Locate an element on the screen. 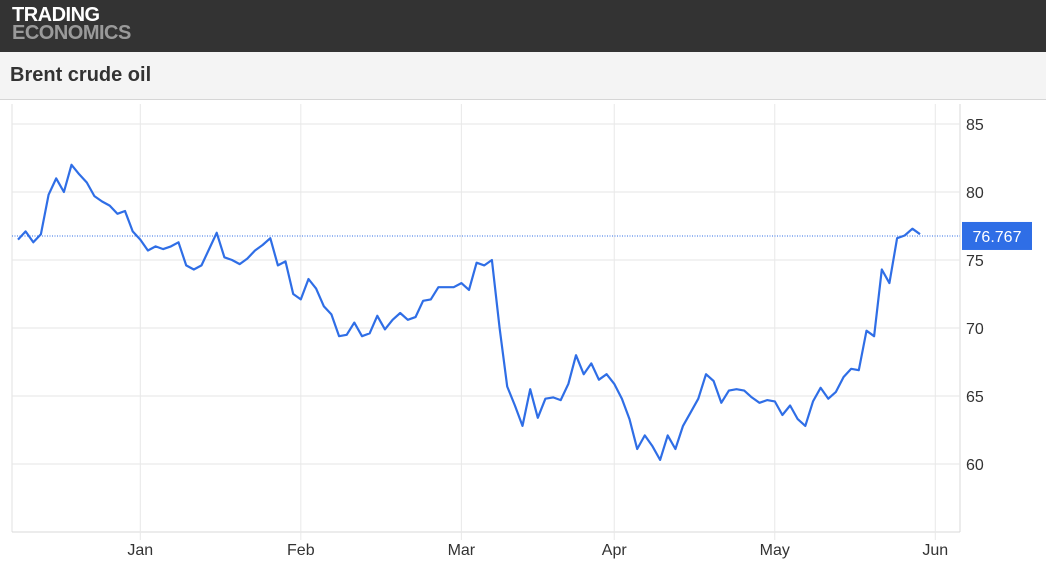 The height and width of the screenshot is (564, 1046). x-tick-label: Apr is located at coordinates (615, 550).